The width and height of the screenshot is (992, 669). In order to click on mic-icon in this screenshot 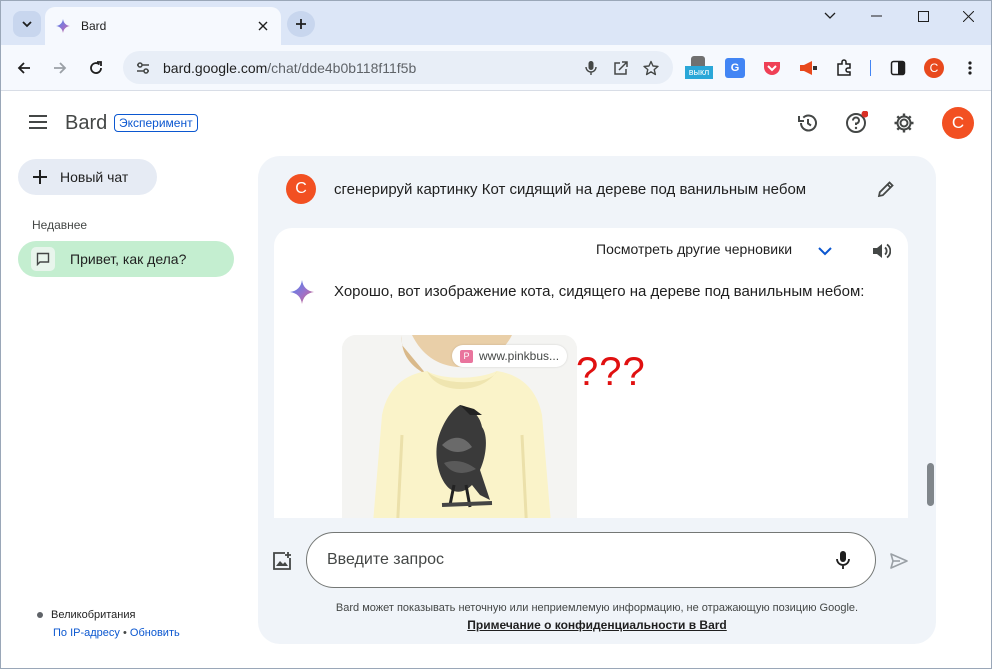, I will do `click(591, 68)`.